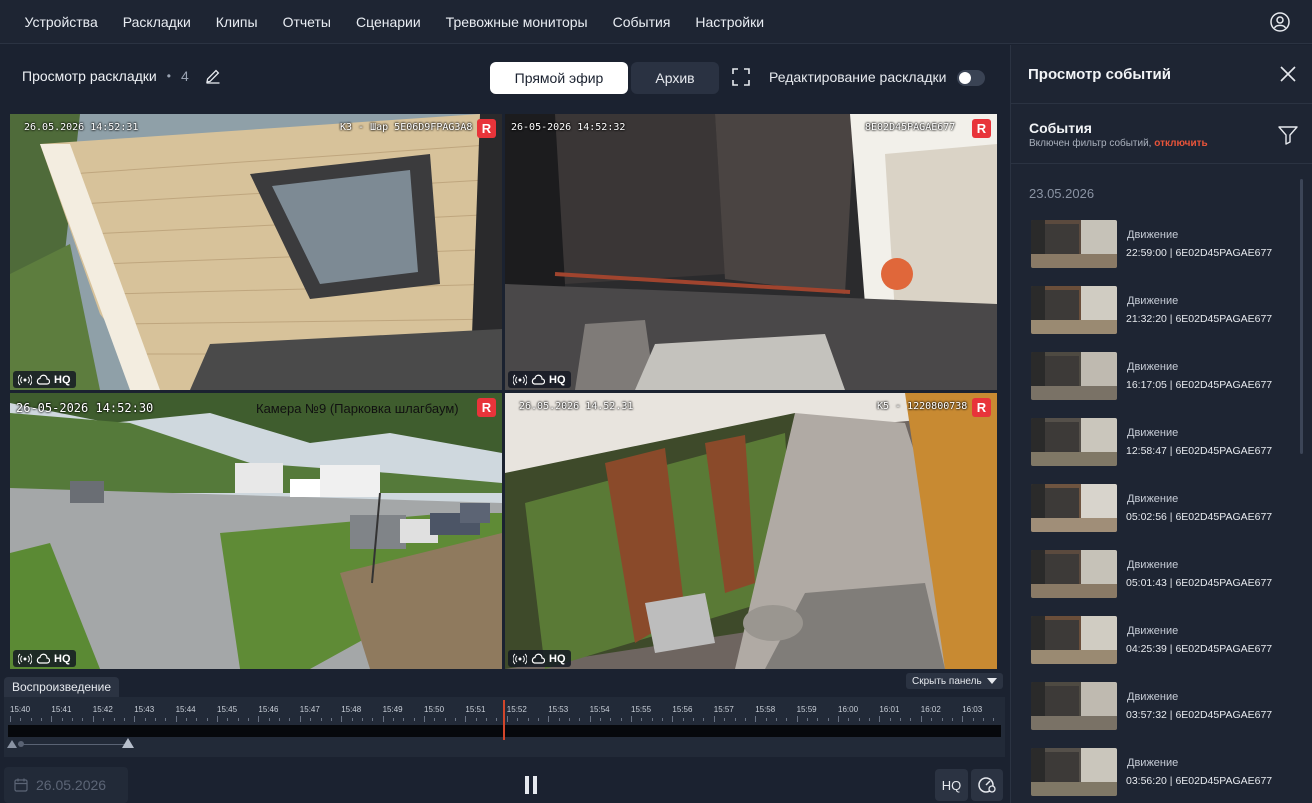 The height and width of the screenshot is (803, 1312). Describe the element at coordinates (954, 681) in the screenshot. I see `hide-panel-button: Скрыть панель` at that location.